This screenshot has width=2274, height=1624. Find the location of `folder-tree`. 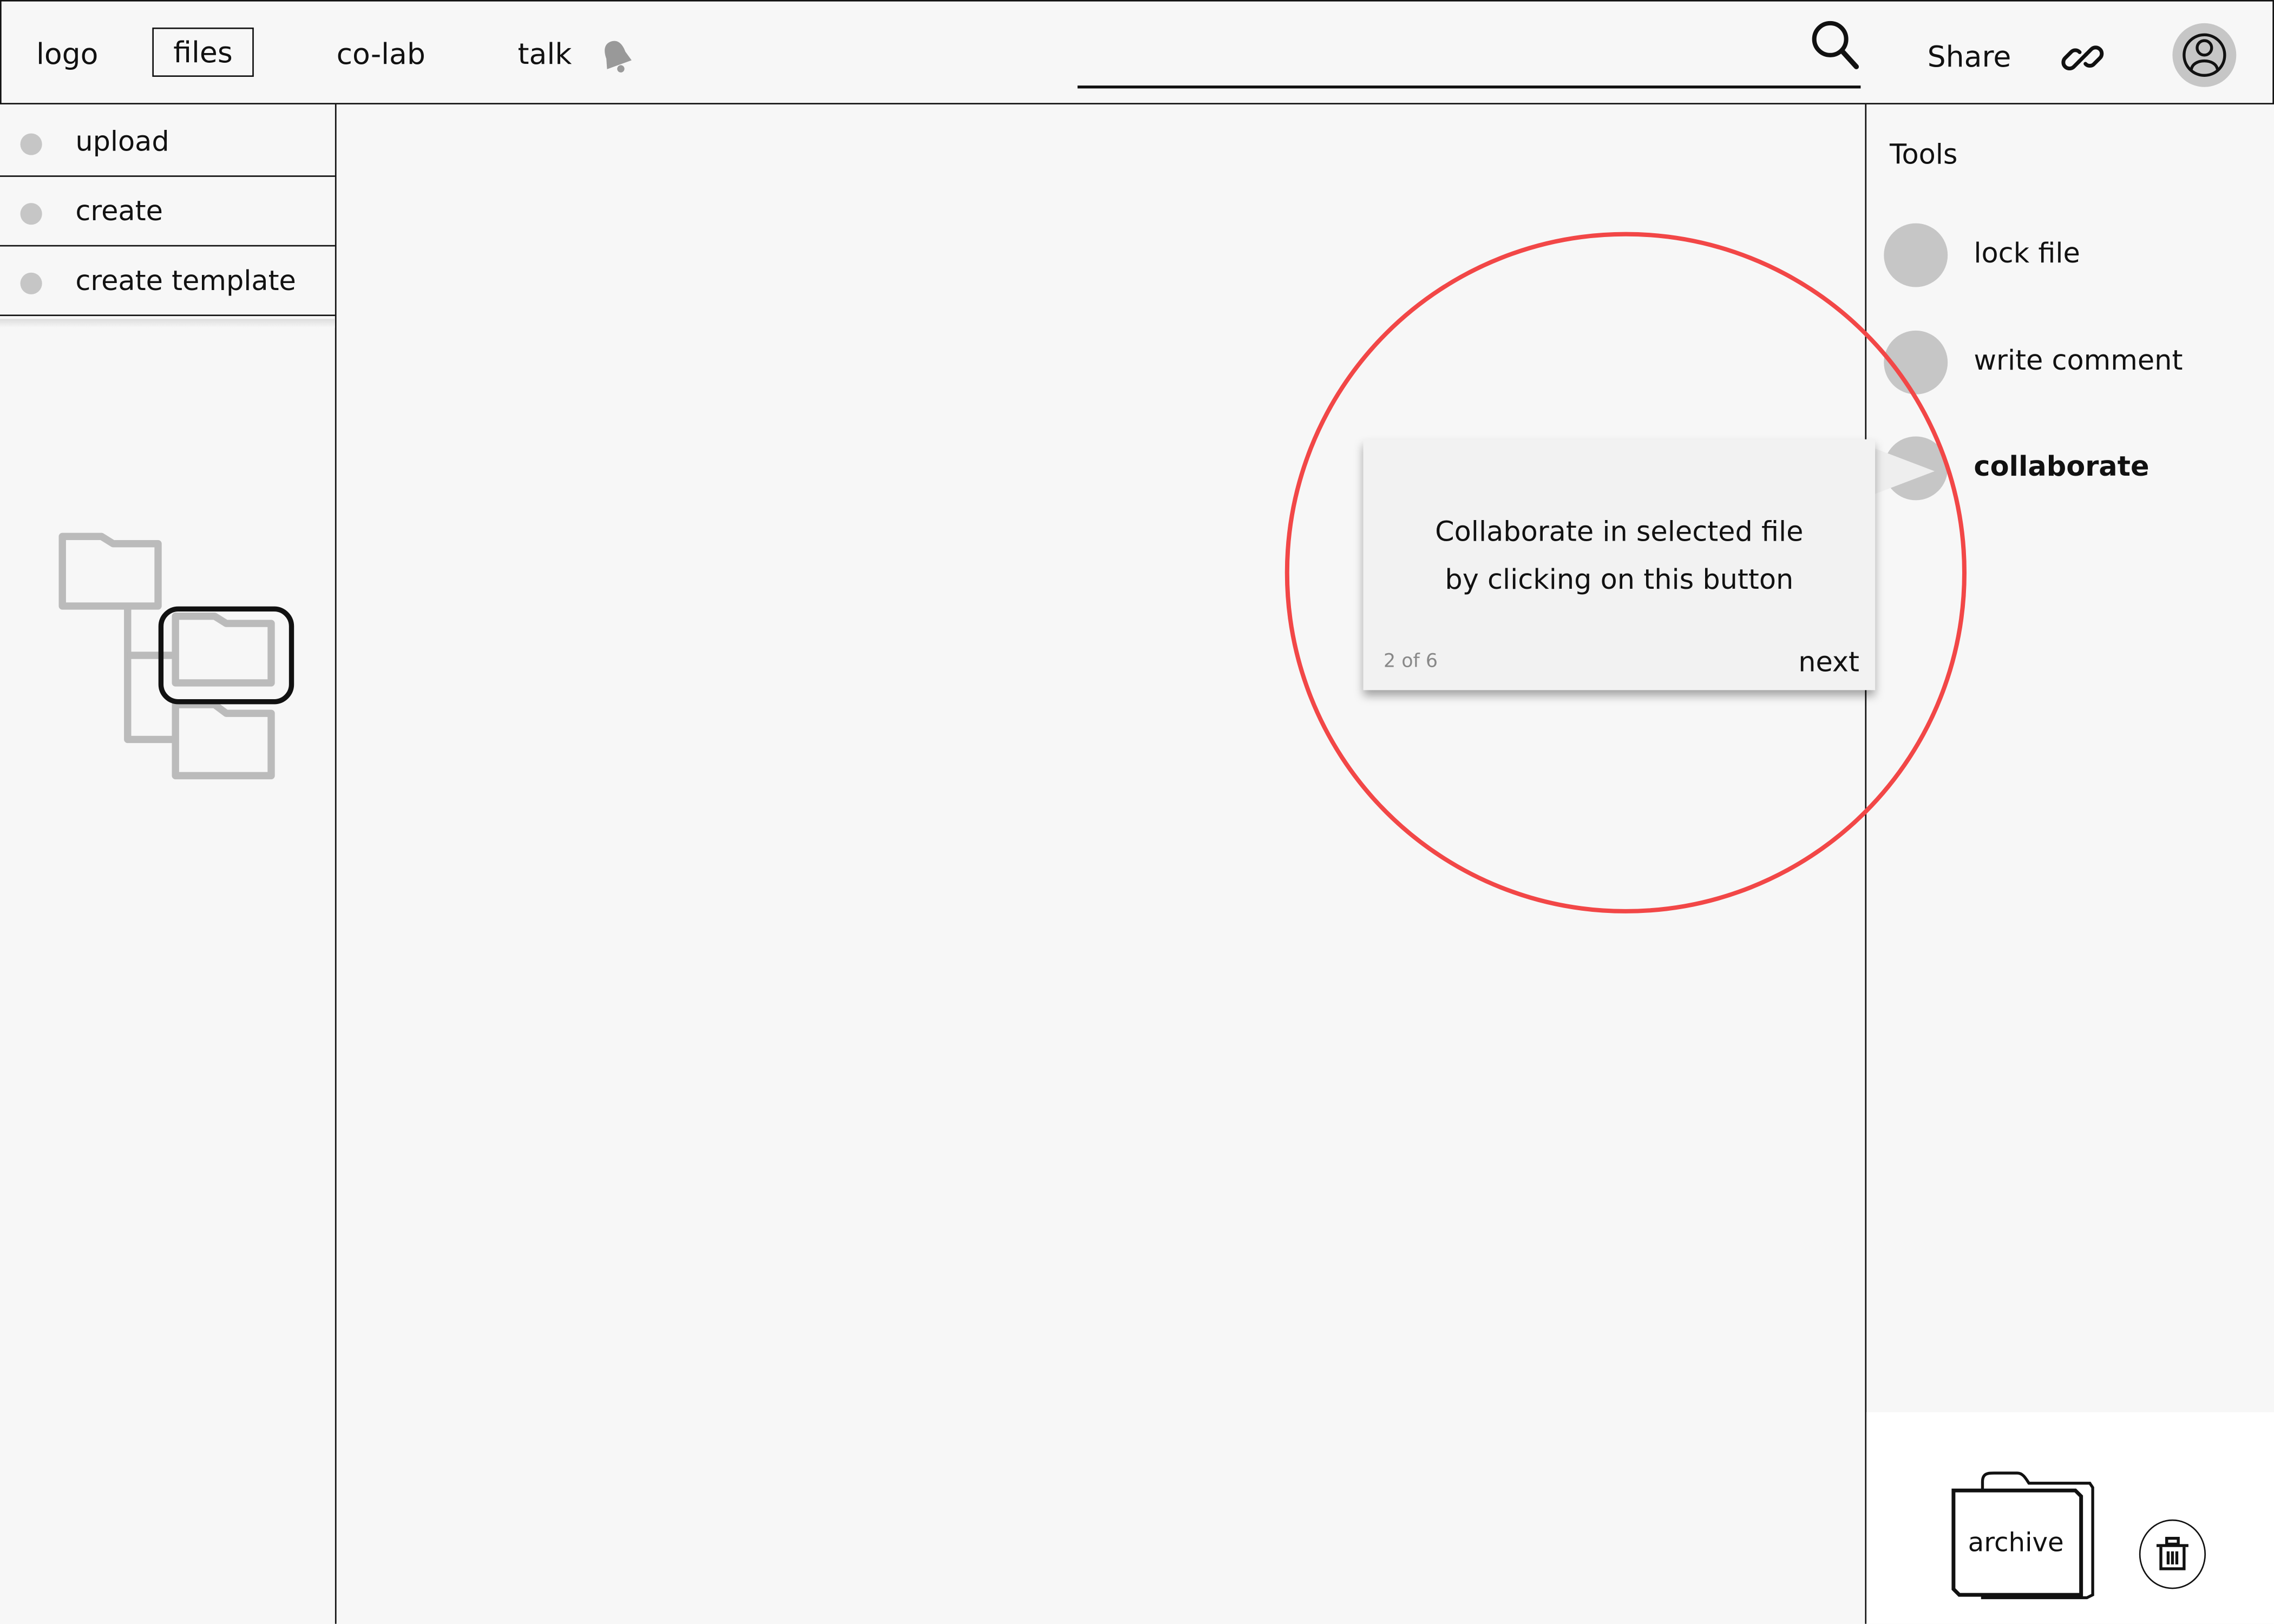

folder-tree is located at coordinates (176, 656).